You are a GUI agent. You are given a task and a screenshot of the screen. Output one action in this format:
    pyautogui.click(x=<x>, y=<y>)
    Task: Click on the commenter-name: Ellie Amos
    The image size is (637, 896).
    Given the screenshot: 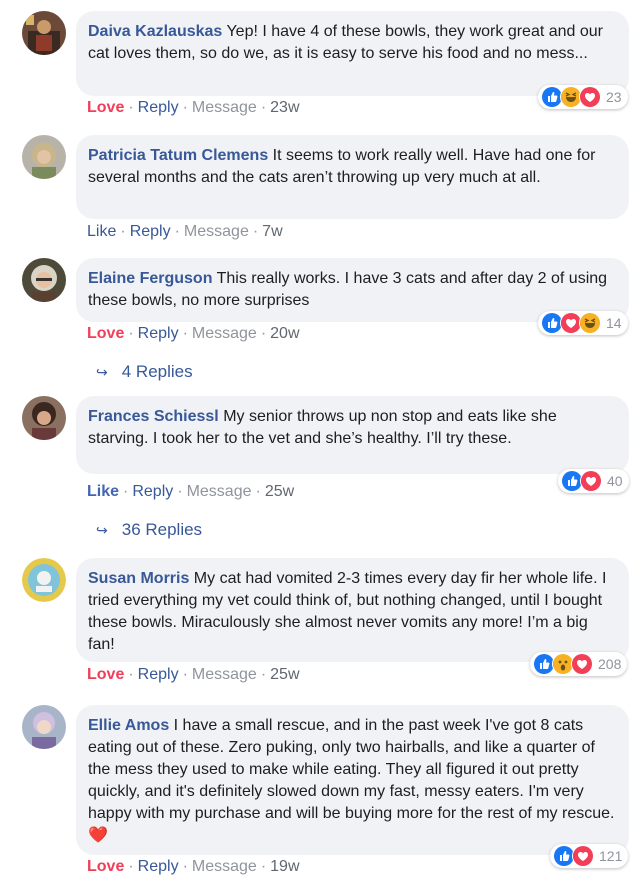 What is the action you would take?
    pyautogui.click(x=128, y=725)
    